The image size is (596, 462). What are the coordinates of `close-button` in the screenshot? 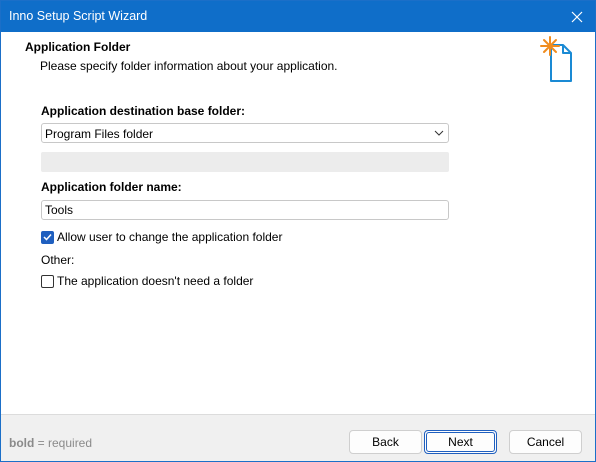 It's located at (577, 16).